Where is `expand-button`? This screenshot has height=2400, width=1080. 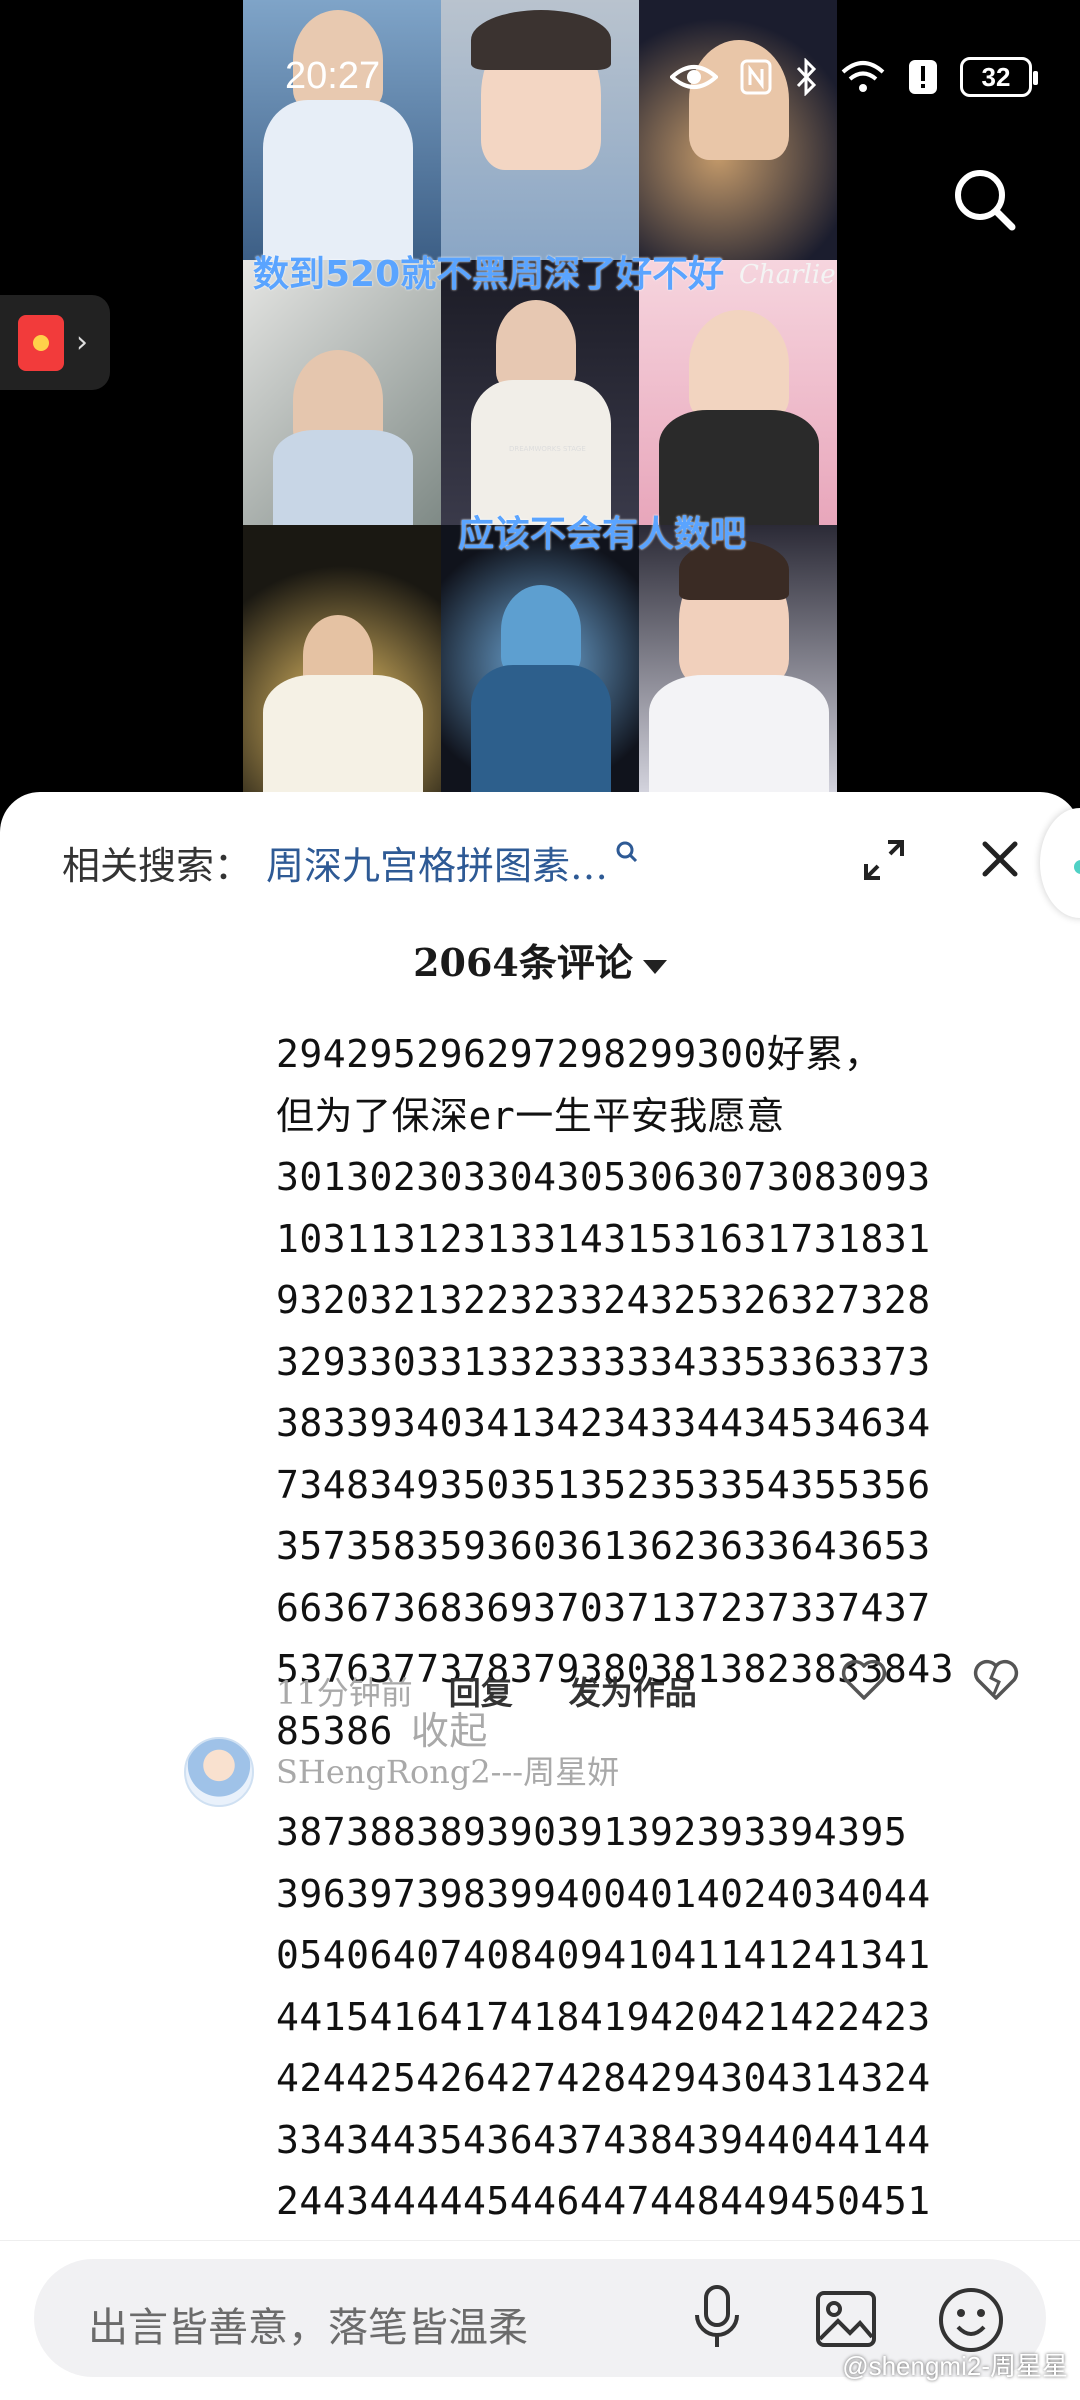
expand-button is located at coordinates (884, 860).